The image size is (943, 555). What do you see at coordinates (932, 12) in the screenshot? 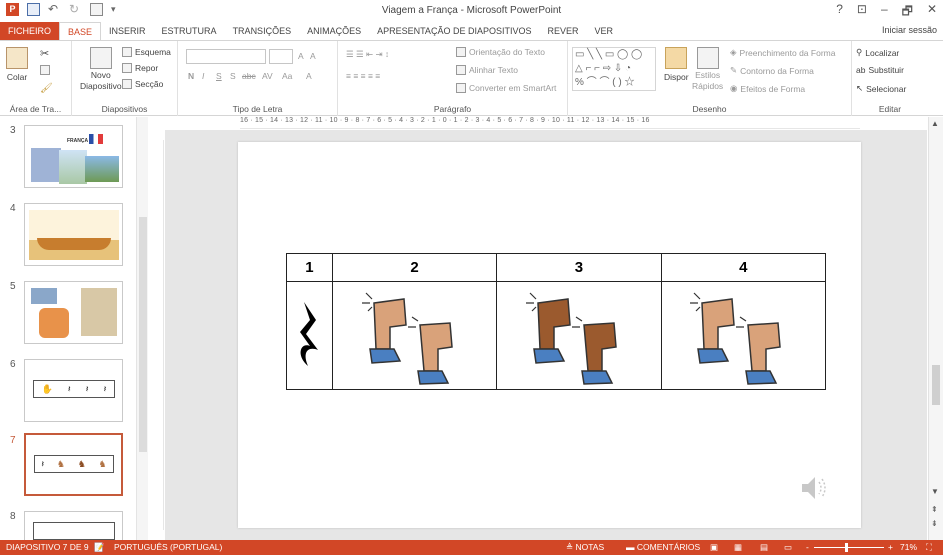
I see `close-button: ✕` at bounding box center [932, 12].